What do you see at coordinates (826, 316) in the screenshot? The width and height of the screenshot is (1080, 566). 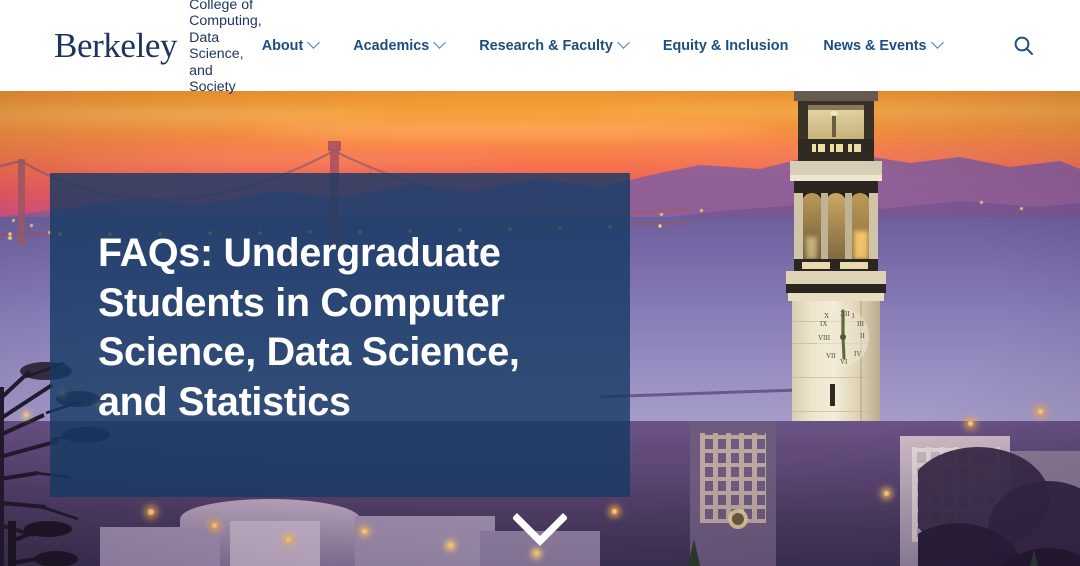 I see `svg-text: X` at bounding box center [826, 316].